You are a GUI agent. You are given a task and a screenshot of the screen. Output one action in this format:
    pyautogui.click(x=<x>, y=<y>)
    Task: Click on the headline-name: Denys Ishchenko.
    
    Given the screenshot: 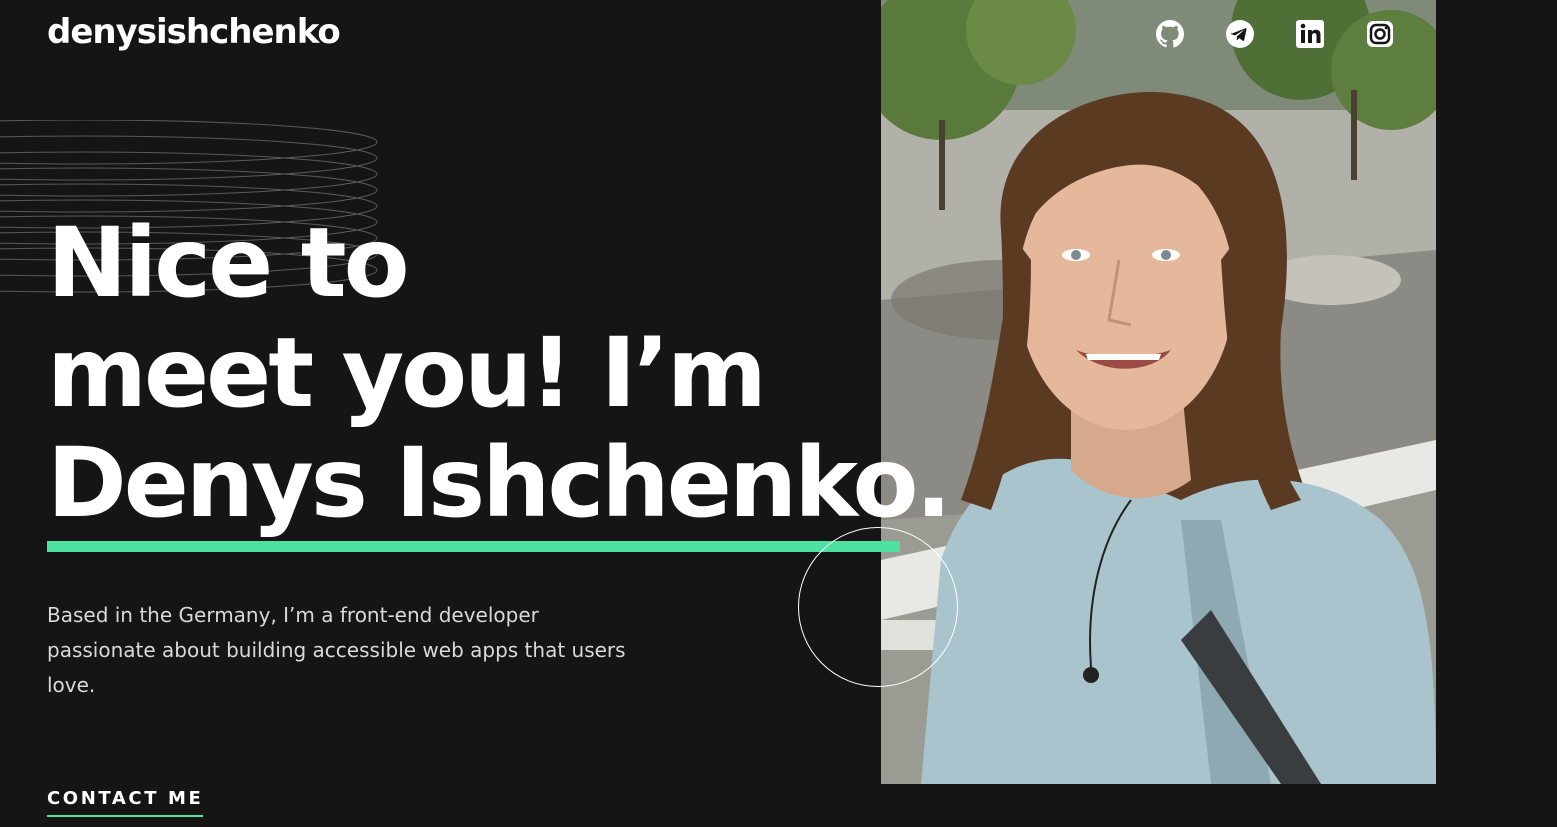 What is the action you would take?
    pyautogui.click(x=499, y=483)
    